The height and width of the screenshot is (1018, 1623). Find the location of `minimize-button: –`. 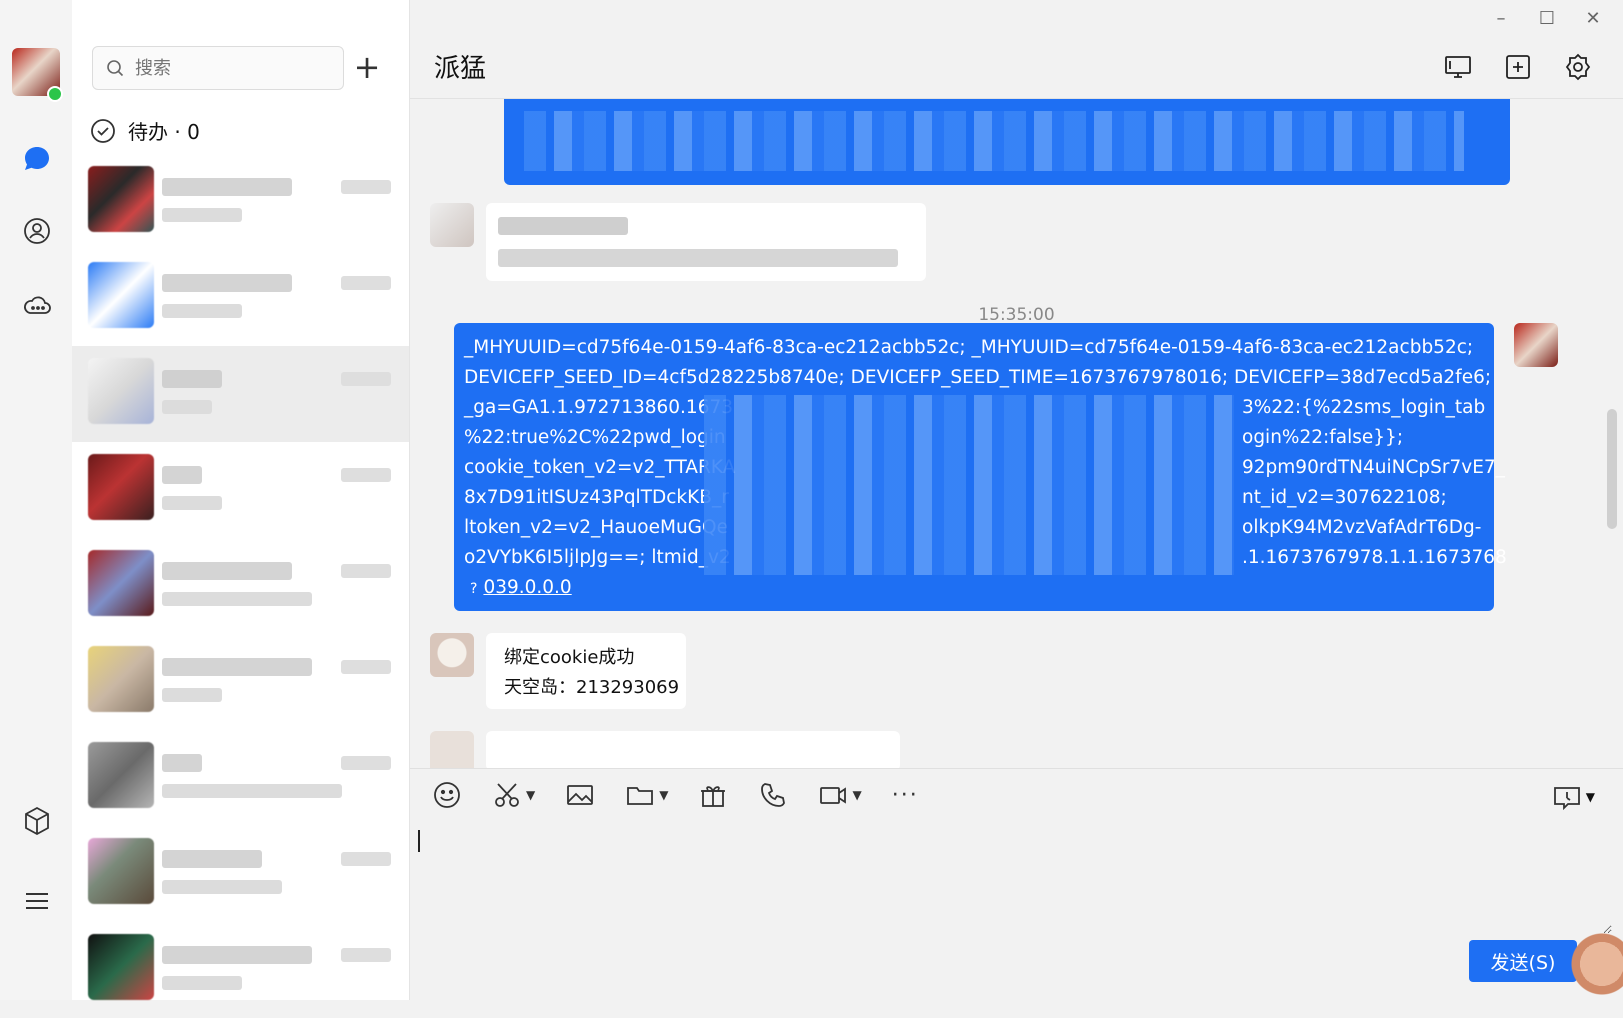

minimize-button: – is located at coordinates (1501, 18).